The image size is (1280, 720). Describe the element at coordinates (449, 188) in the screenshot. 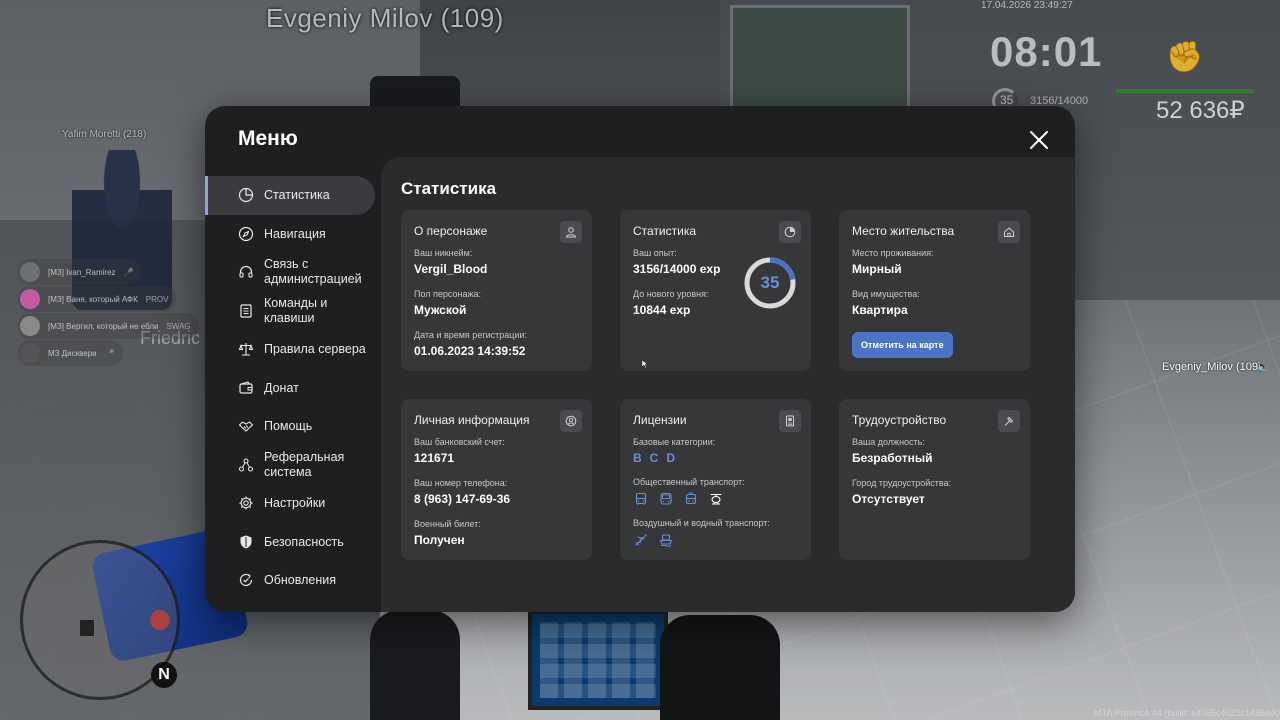

I see `page-title: Статистика` at that location.